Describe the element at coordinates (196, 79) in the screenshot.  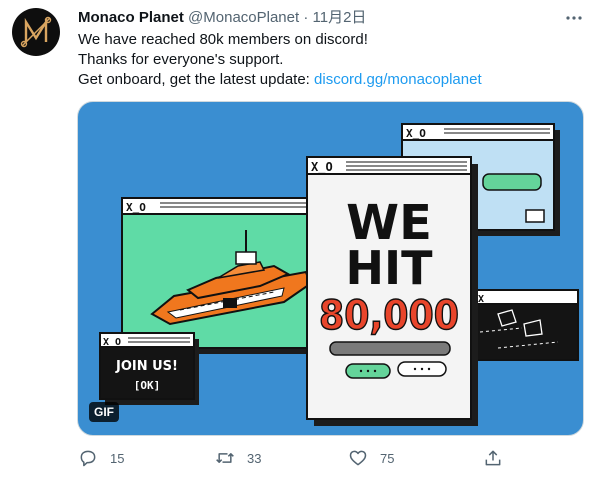
I see `tweet-text-prefix: Get onboard, get the latest update:` at that location.